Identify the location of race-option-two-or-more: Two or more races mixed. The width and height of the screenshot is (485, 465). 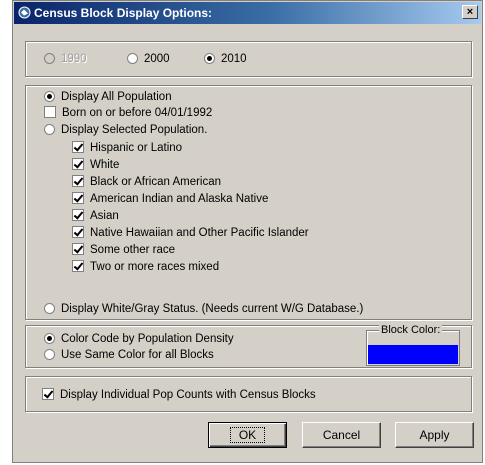
(145, 267).